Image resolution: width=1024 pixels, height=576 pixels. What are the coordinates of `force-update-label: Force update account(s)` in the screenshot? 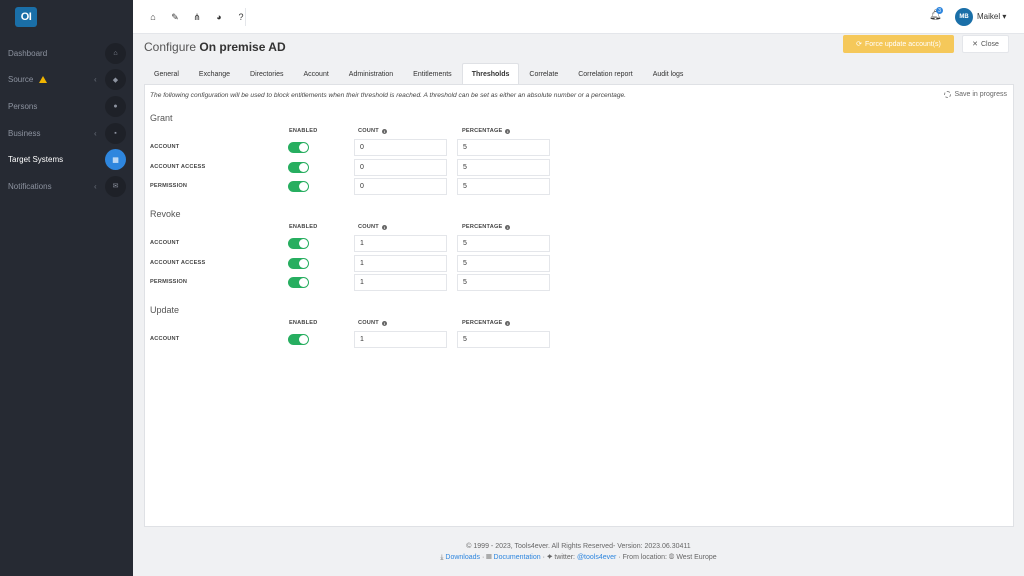 It's located at (903, 44).